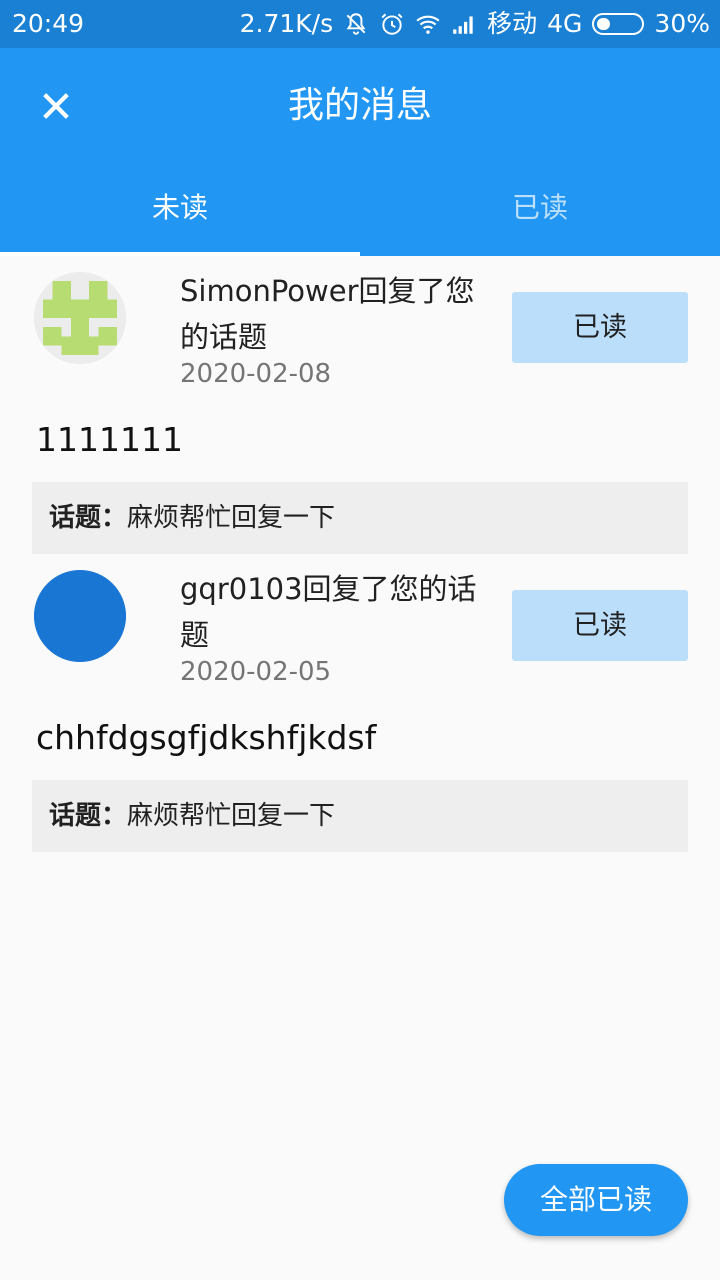  What do you see at coordinates (180, 214) in the screenshot?
I see `tab-unread: 未读` at bounding box center [180, 214].